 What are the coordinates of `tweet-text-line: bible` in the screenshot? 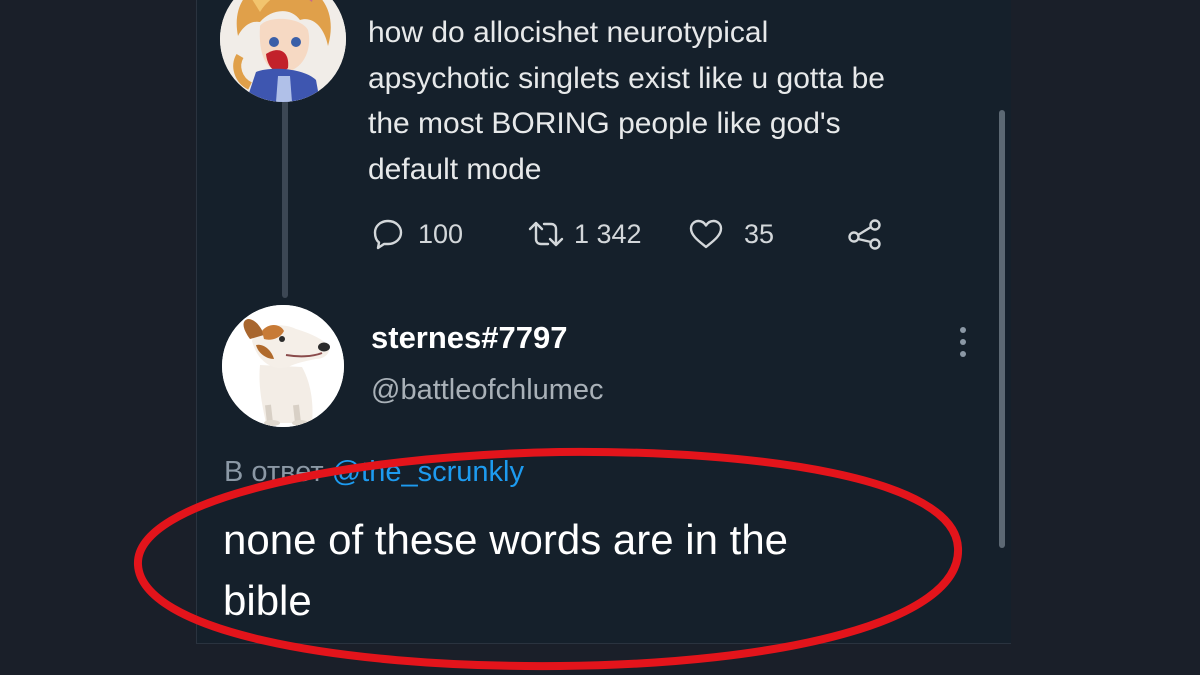 It's located at (267, 600).